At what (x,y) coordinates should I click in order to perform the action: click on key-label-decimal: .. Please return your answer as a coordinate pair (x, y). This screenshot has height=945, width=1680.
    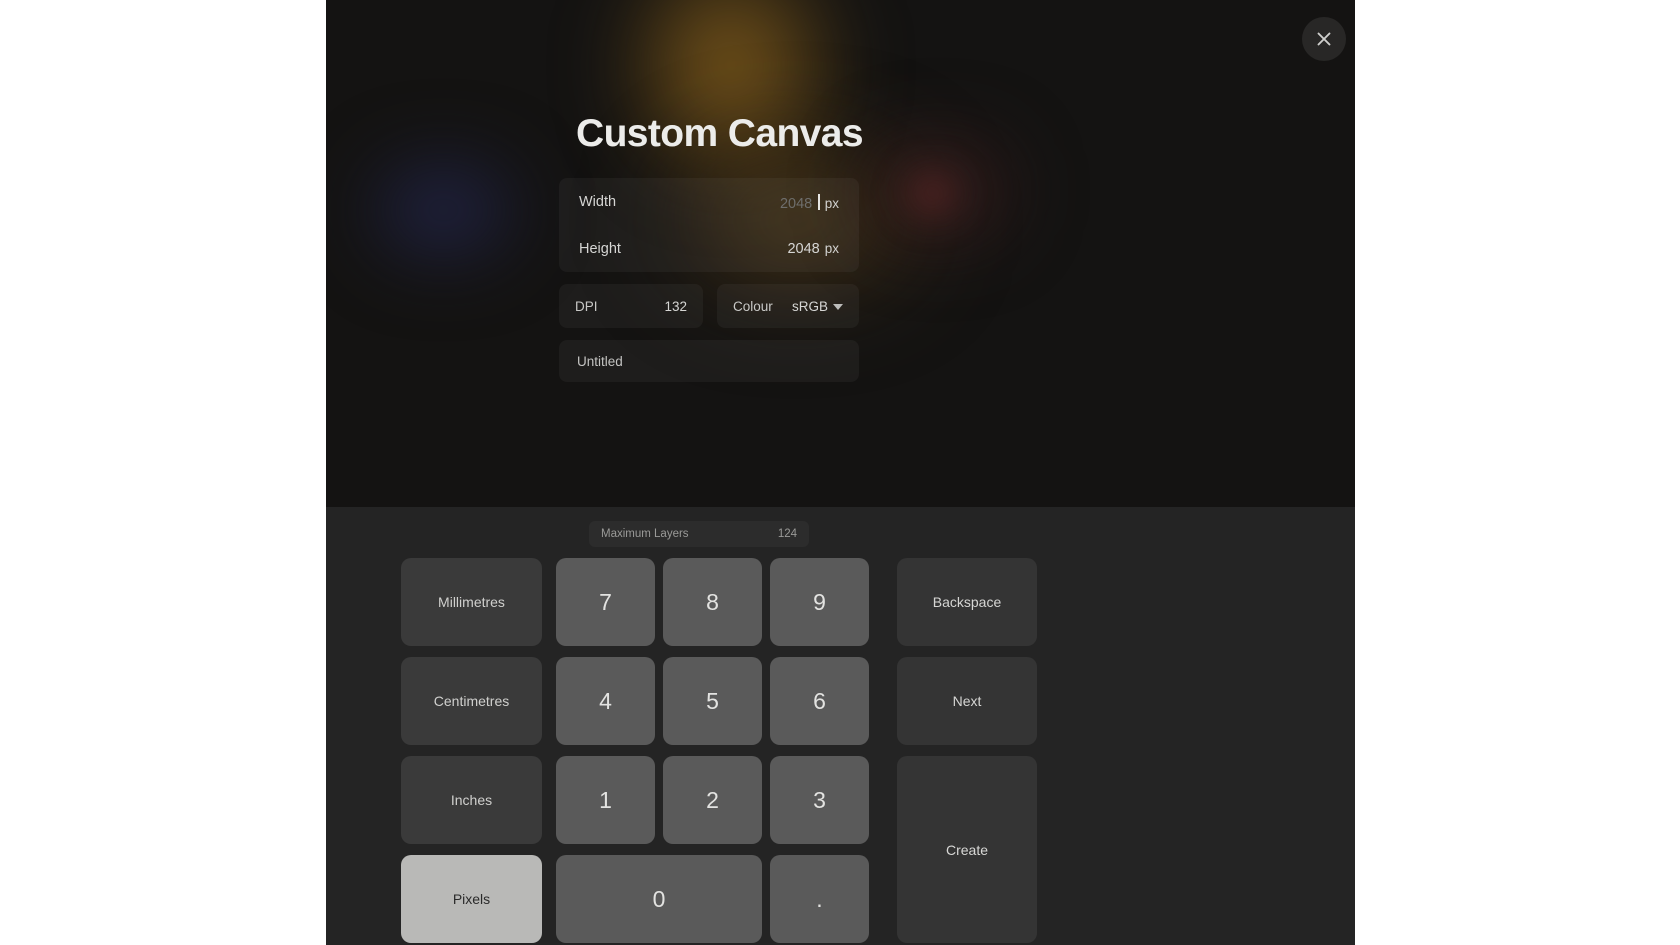
    Looking at the image, I should click on (819, 898).